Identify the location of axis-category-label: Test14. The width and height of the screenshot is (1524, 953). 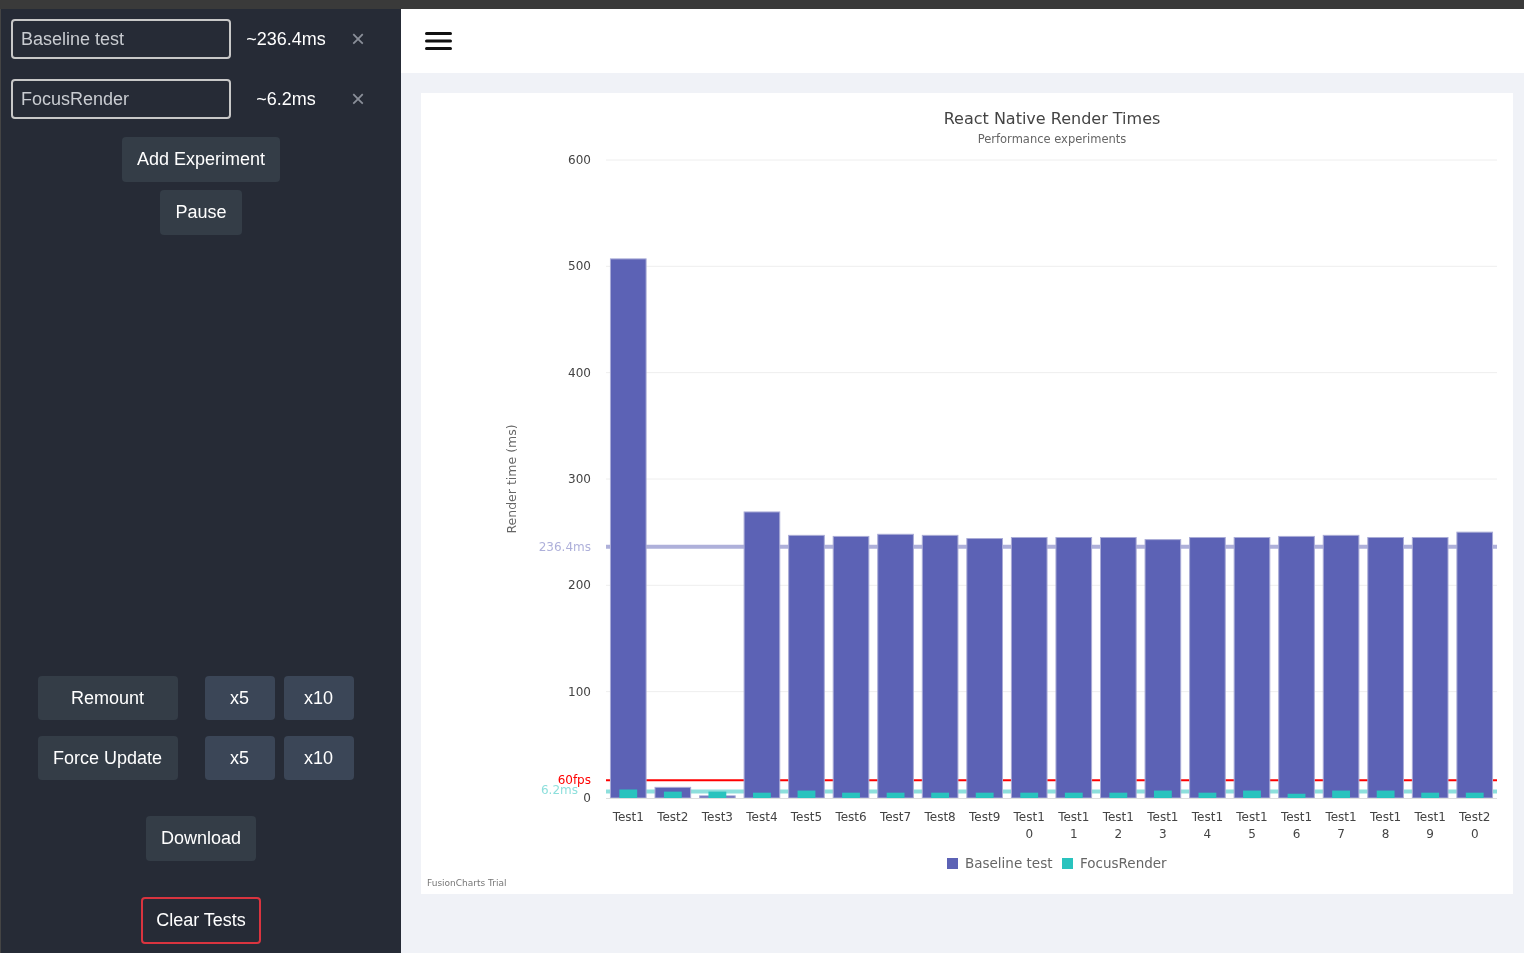
(1207, 825).